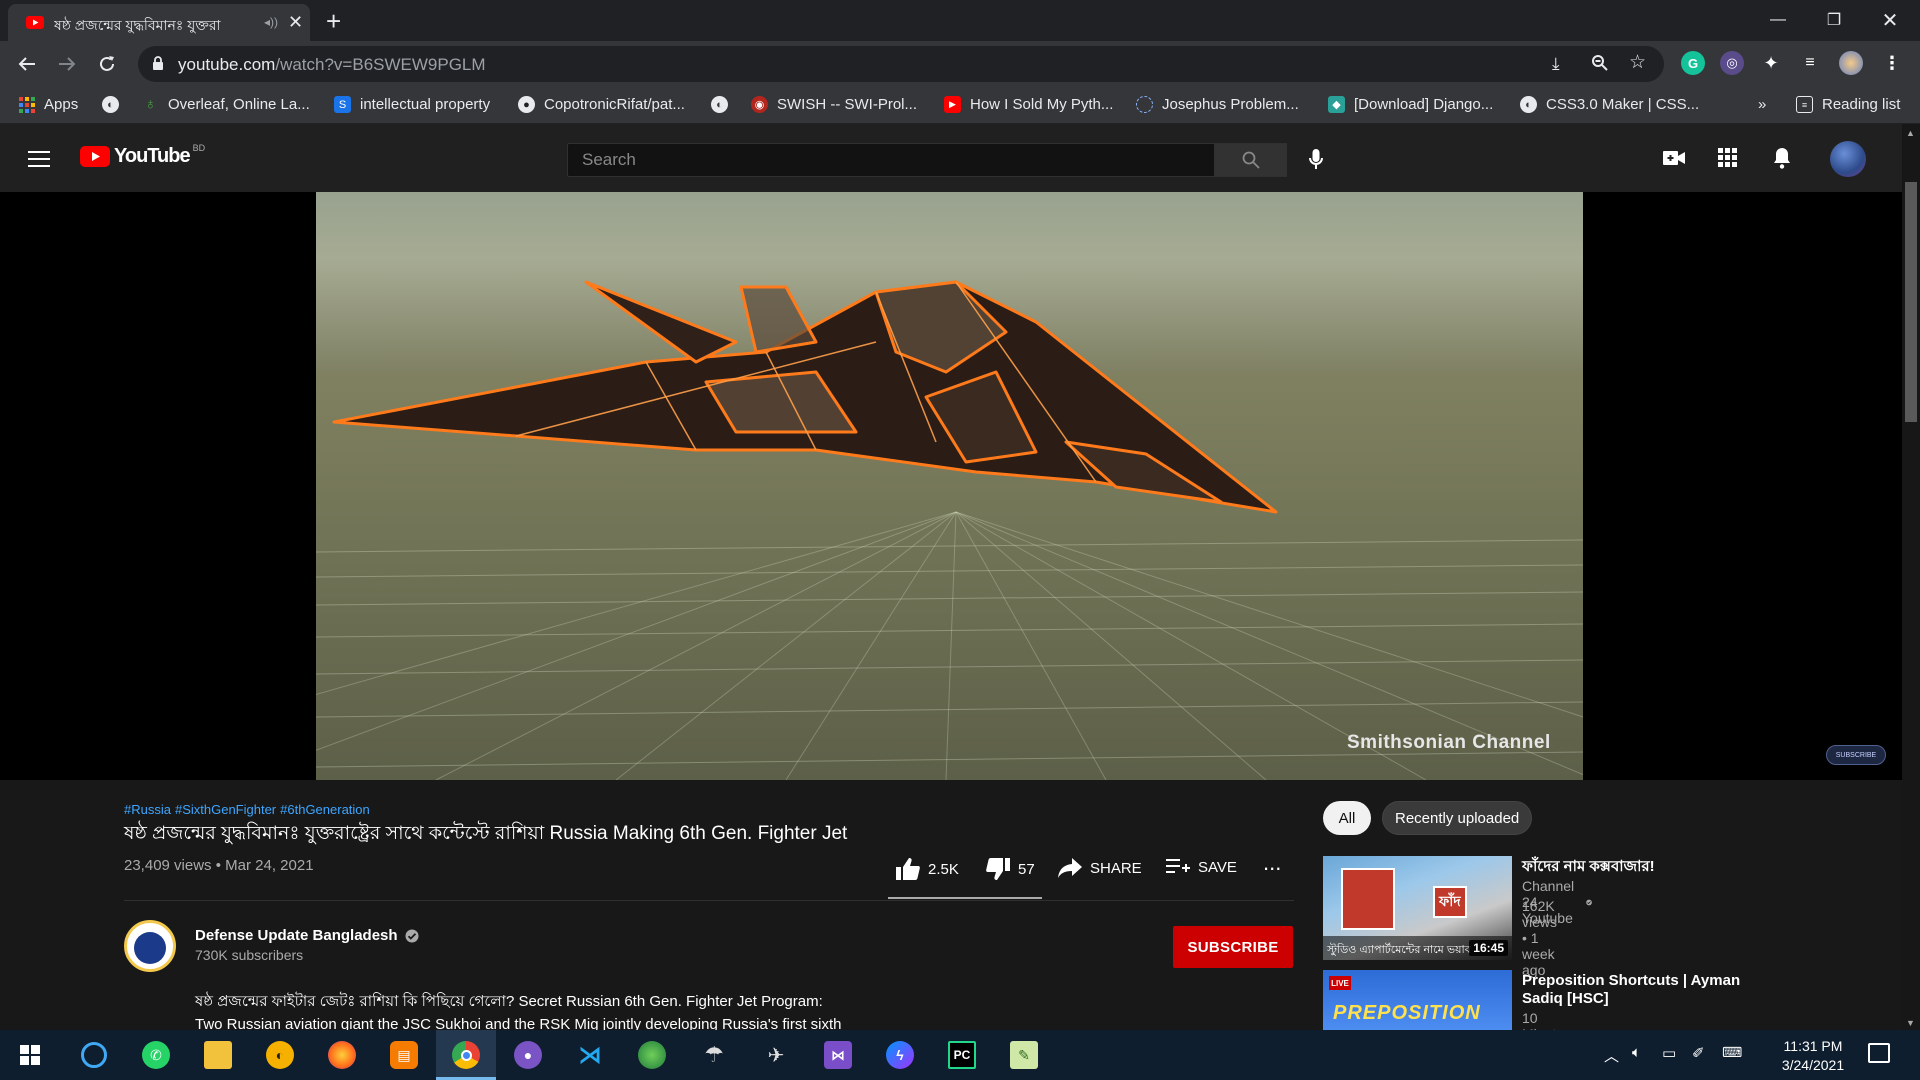 Image resolution: width=1920 pixels, height=1080 pixels. What do you see at coordinates (724, 104) in the screenshot?
I see `bookmark-globe-2: ◐` at bounding box center [724, 104].